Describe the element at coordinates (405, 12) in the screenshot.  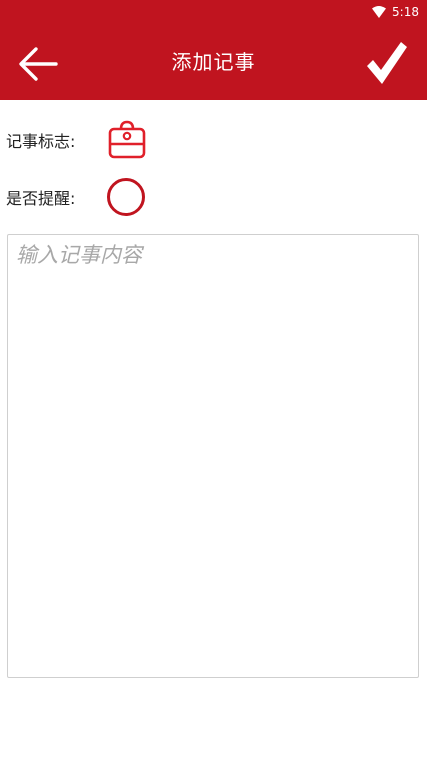
I see `status-time: 5:18` at that location.